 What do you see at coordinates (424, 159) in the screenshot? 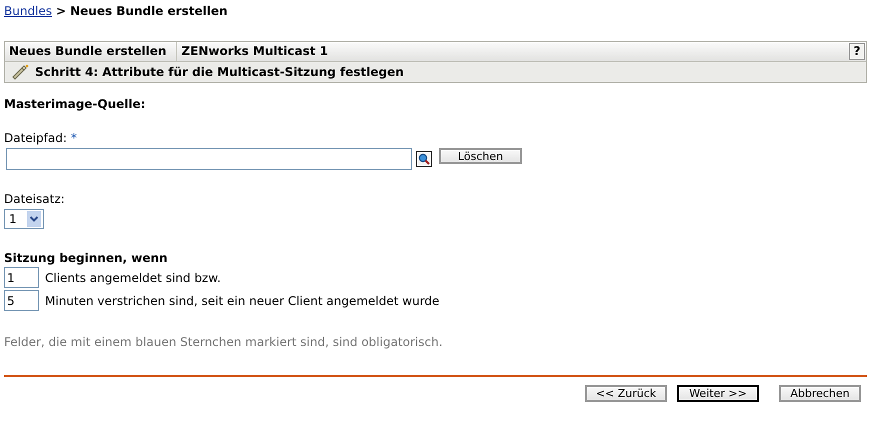
I see `search-icon` at bounding box center [424, 159].